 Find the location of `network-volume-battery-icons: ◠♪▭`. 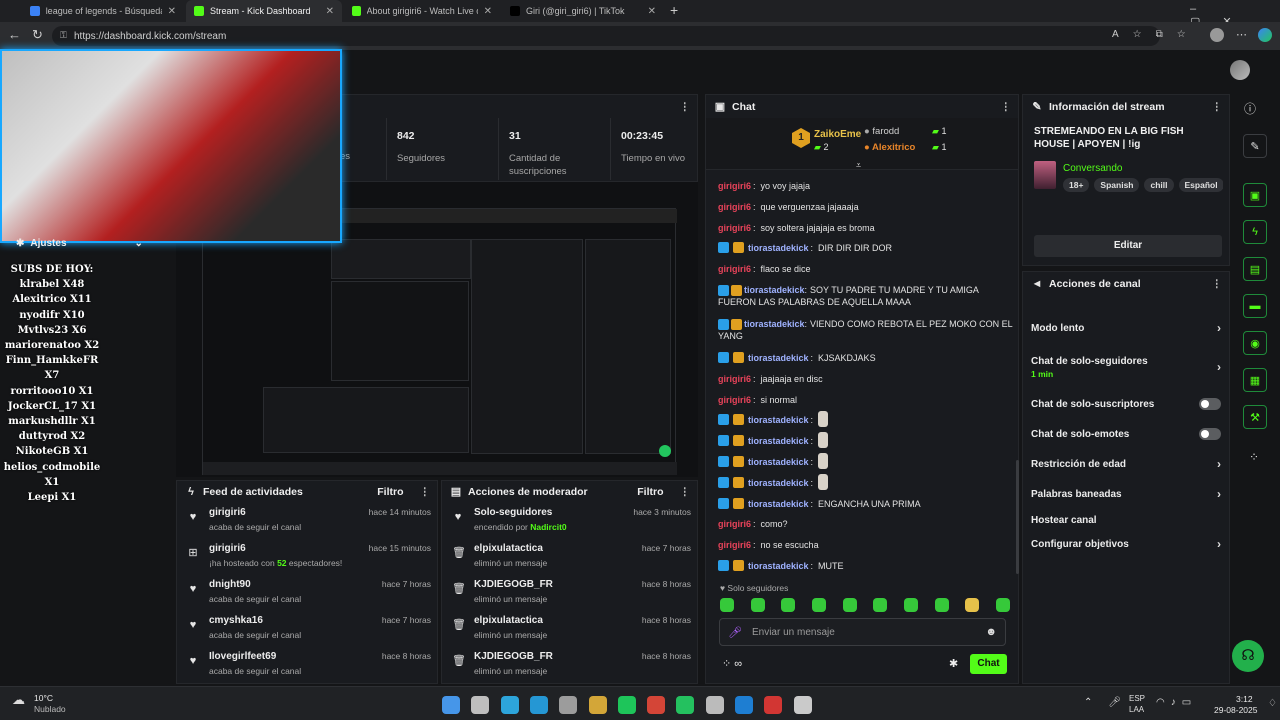

network-volume-battery-icons: ◠♪▭ is located at coordinates (1176, 702).